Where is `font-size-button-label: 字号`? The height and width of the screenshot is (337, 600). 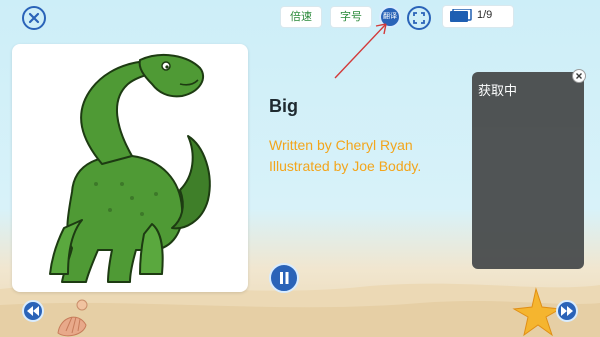
font-size-button-label: 字号 is located at coordinates (351, 17).